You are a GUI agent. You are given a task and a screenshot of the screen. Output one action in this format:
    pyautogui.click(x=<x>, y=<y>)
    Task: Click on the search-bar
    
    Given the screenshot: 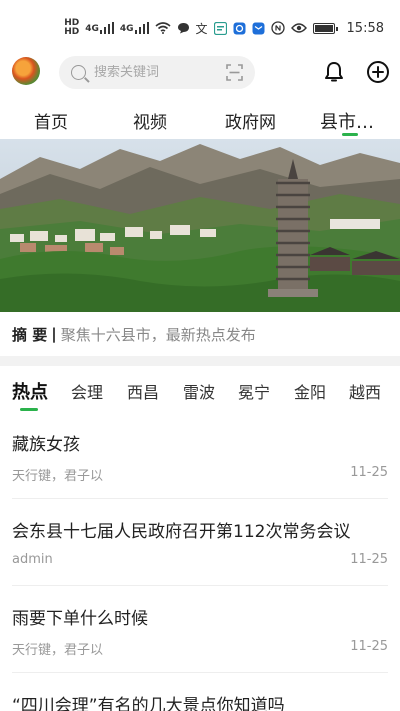 What is the action you would take?
    pyautogui.click(x=157, y=72)
    